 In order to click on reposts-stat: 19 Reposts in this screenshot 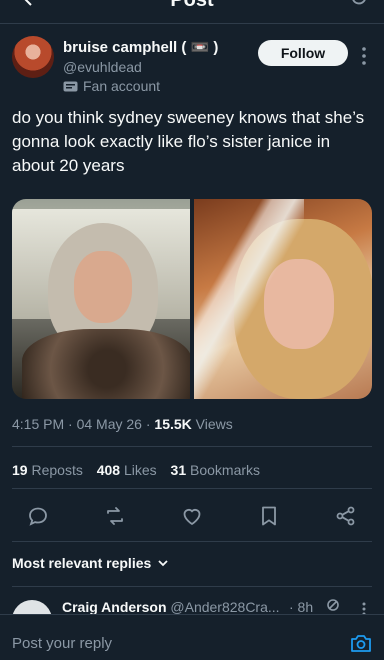, I will do `click(47, 470)`.